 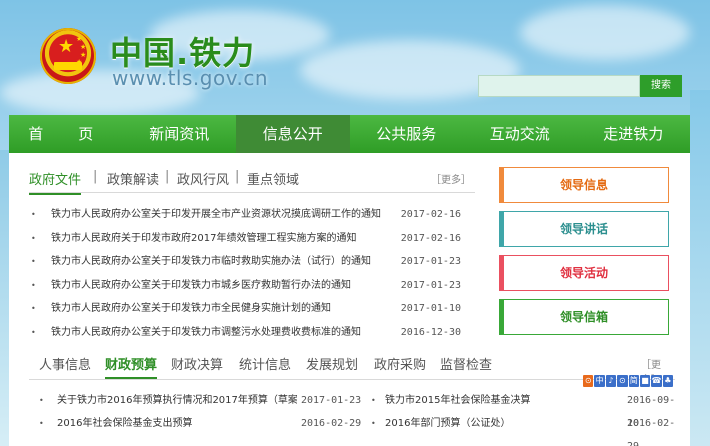 What do you see at coordinates (667, 381) in the screenshot?
I see `toolbar-icon: ♣` at bounding box center [667, 381].